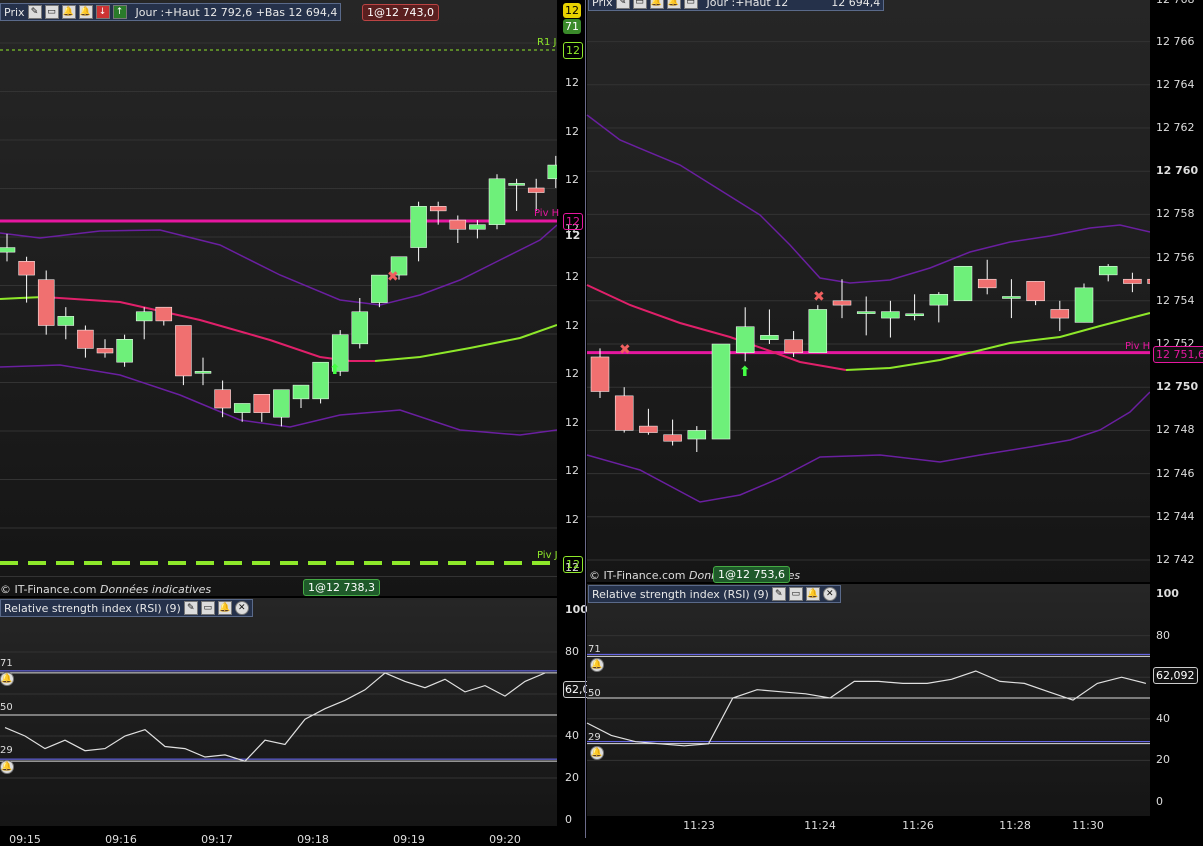 The image size is (1203, 846). What do you see at coordinates (1088, 825) in the screenshot?
I see `time-label: 11:30` at bounding box center [1088, 825].